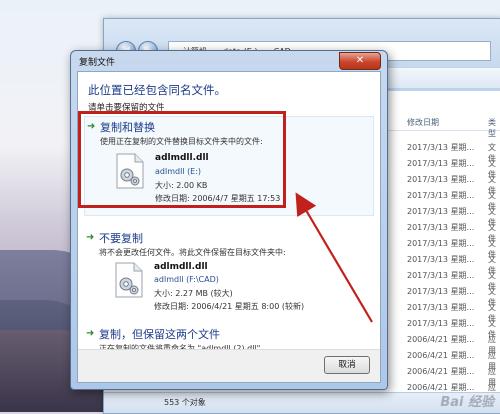 This screenshot has height=414, width=500. What do you see at coordinates (467, 402) in the screenshot?
I see `watermark: Bai 经验` at bounding box center [467, 402].